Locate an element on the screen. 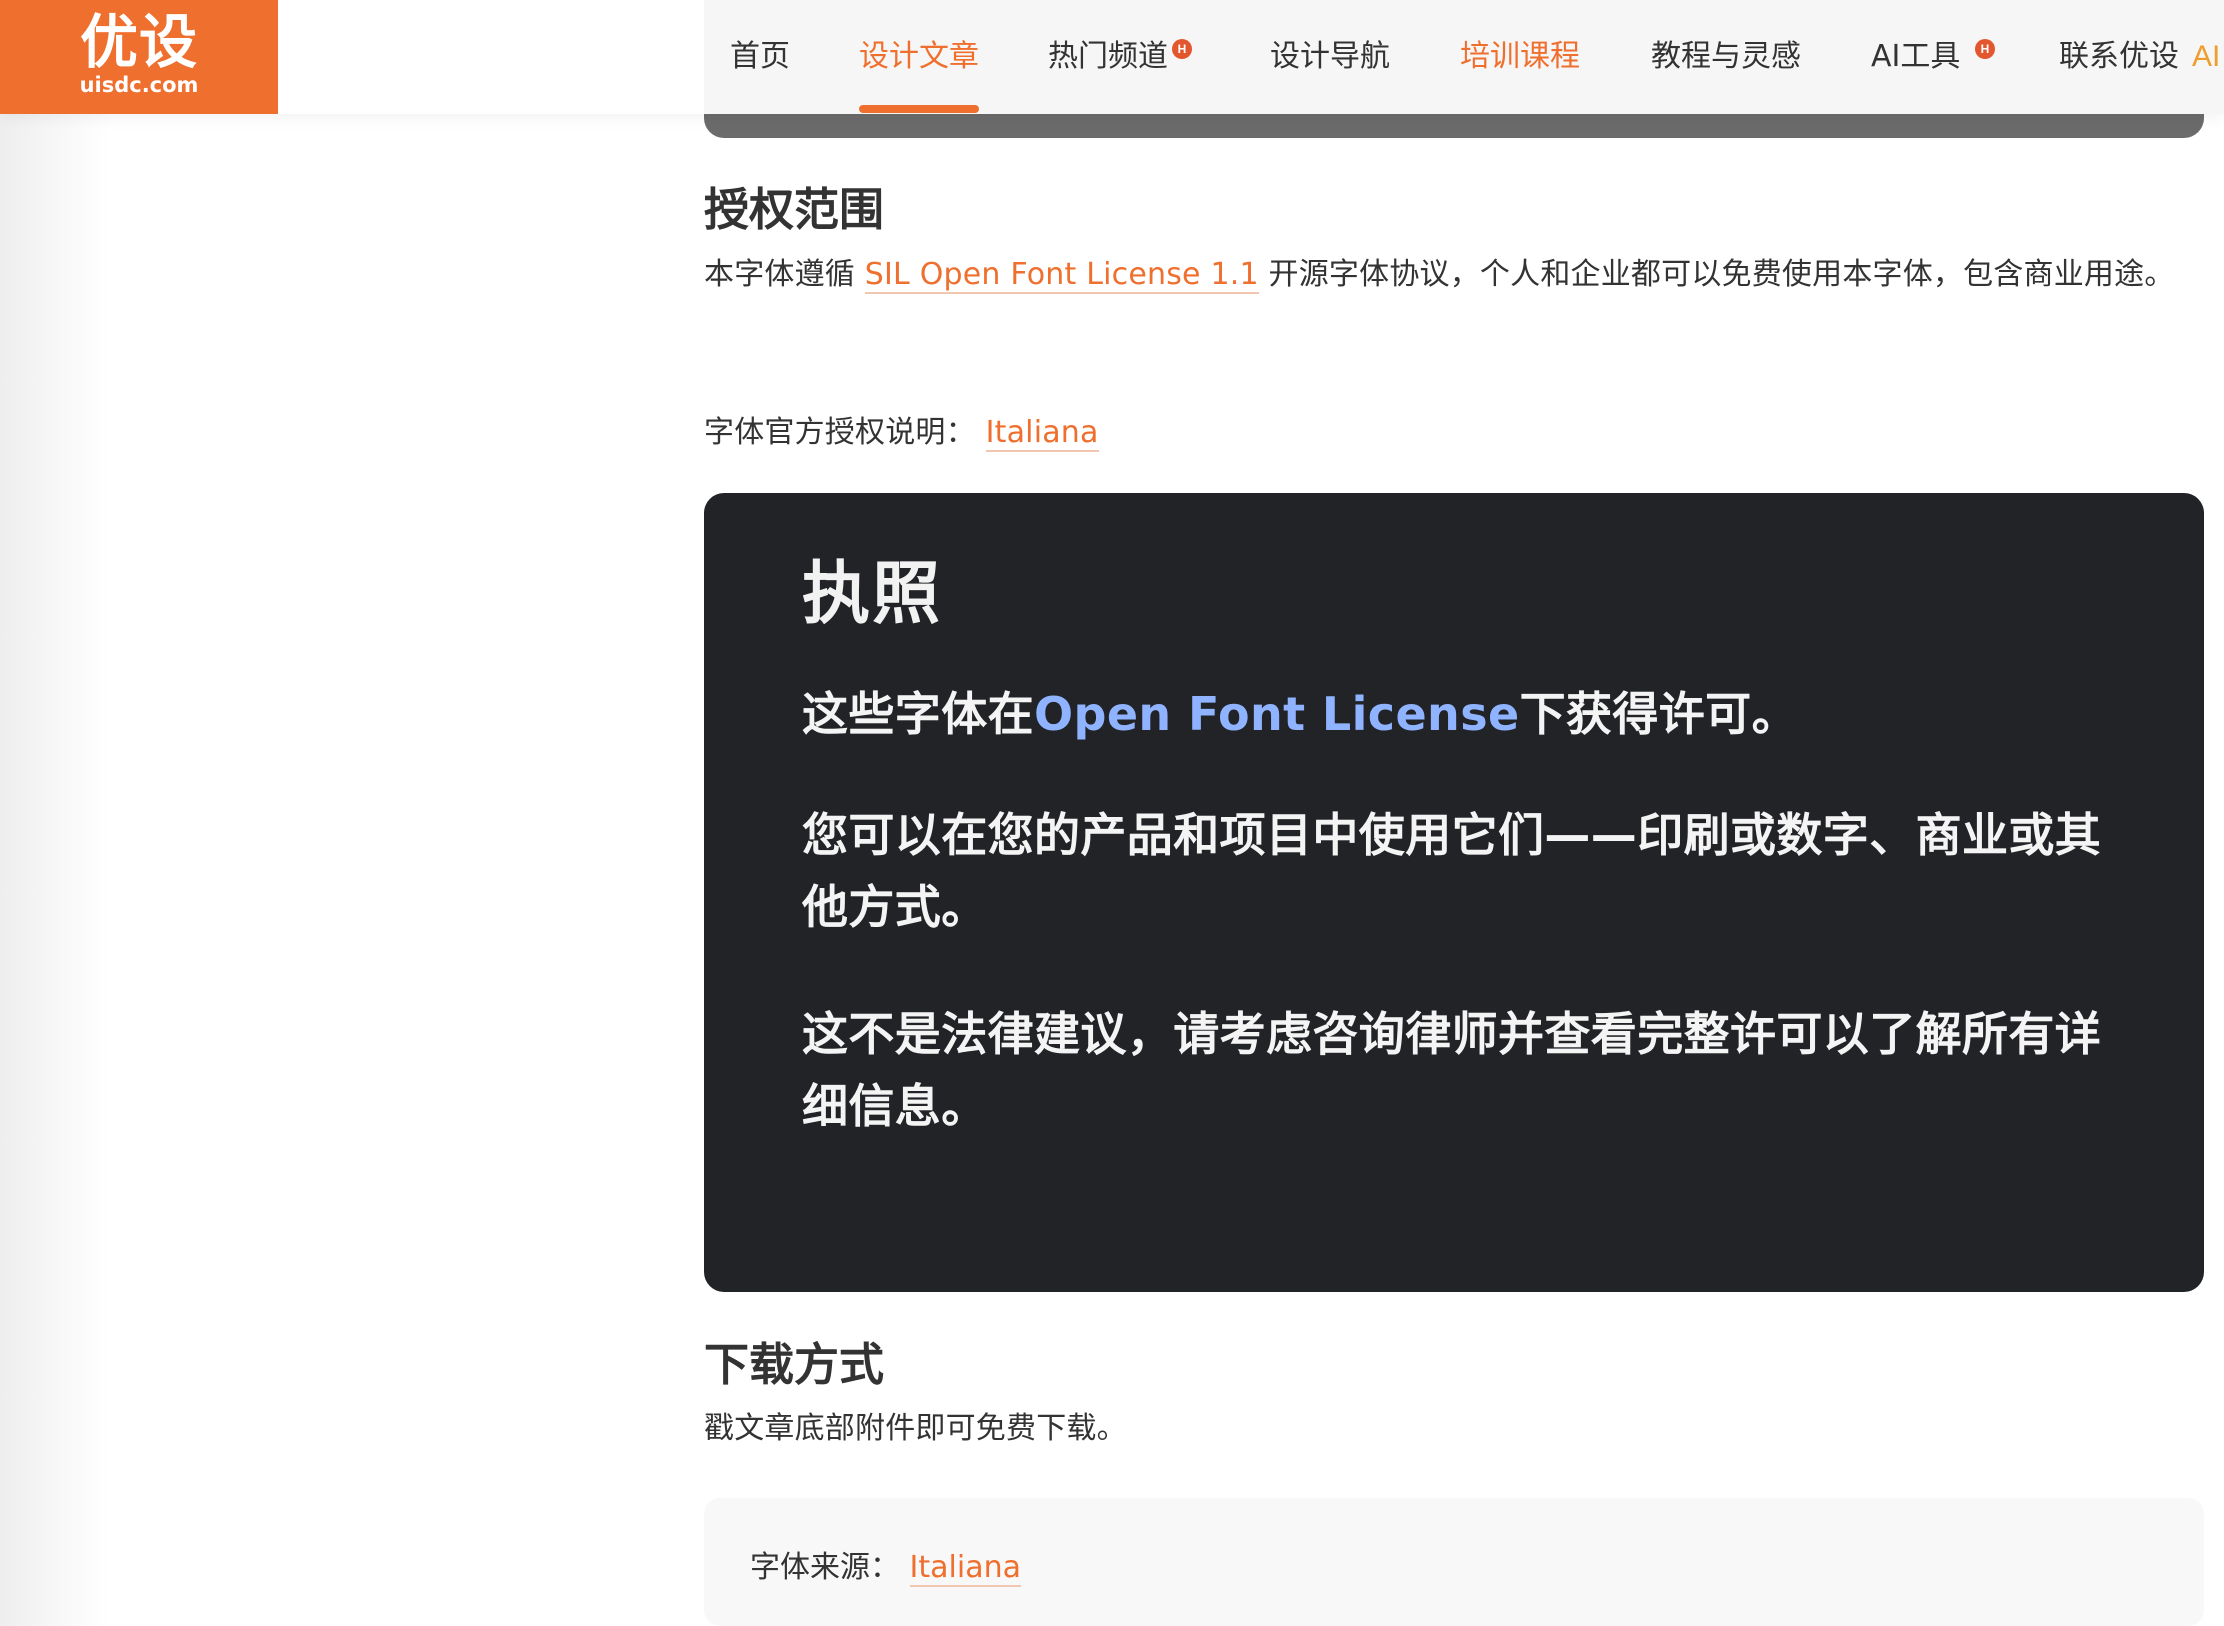 Image resolution: width=2224 pixels, height=1626 pixels. font-source-label: 字体来源： is located at coordinates (825, 1567).